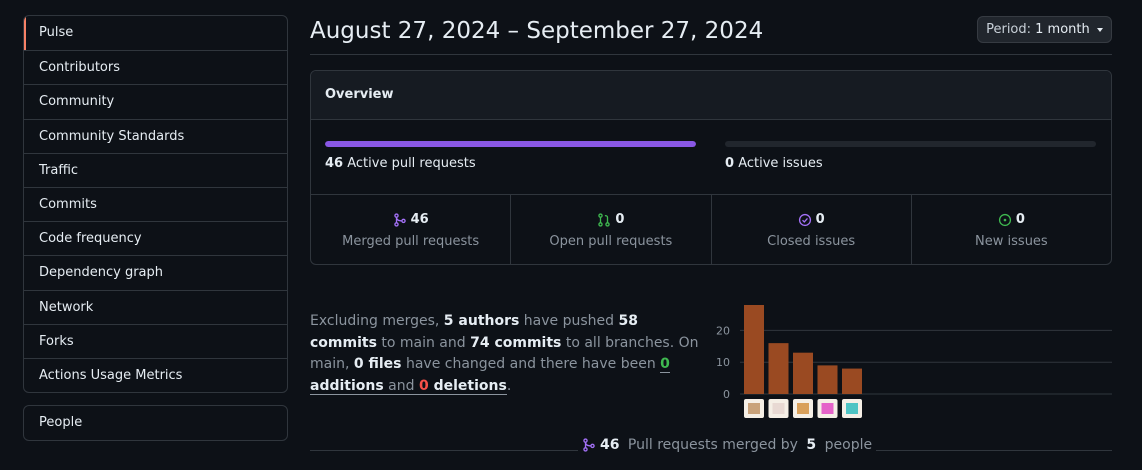  What do you see at coordinates (804, 219) in the screenshot?
I see `issue-closed-icon` at bounding box center [804, 219].